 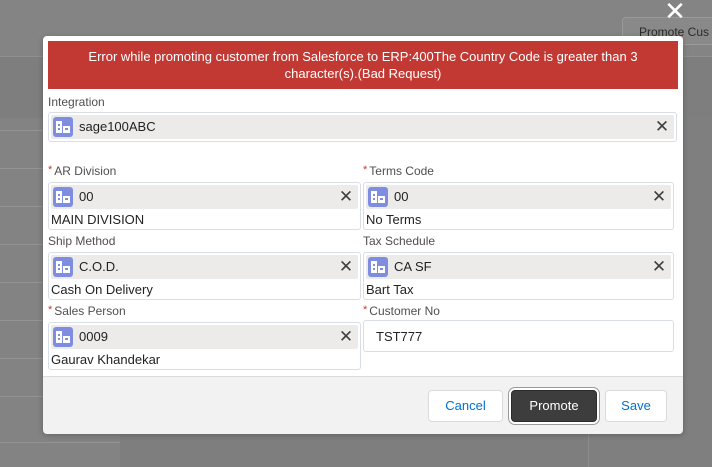 I want to click on tax-schedule-pill: CA SF ✕, so click(x=518, y=267).